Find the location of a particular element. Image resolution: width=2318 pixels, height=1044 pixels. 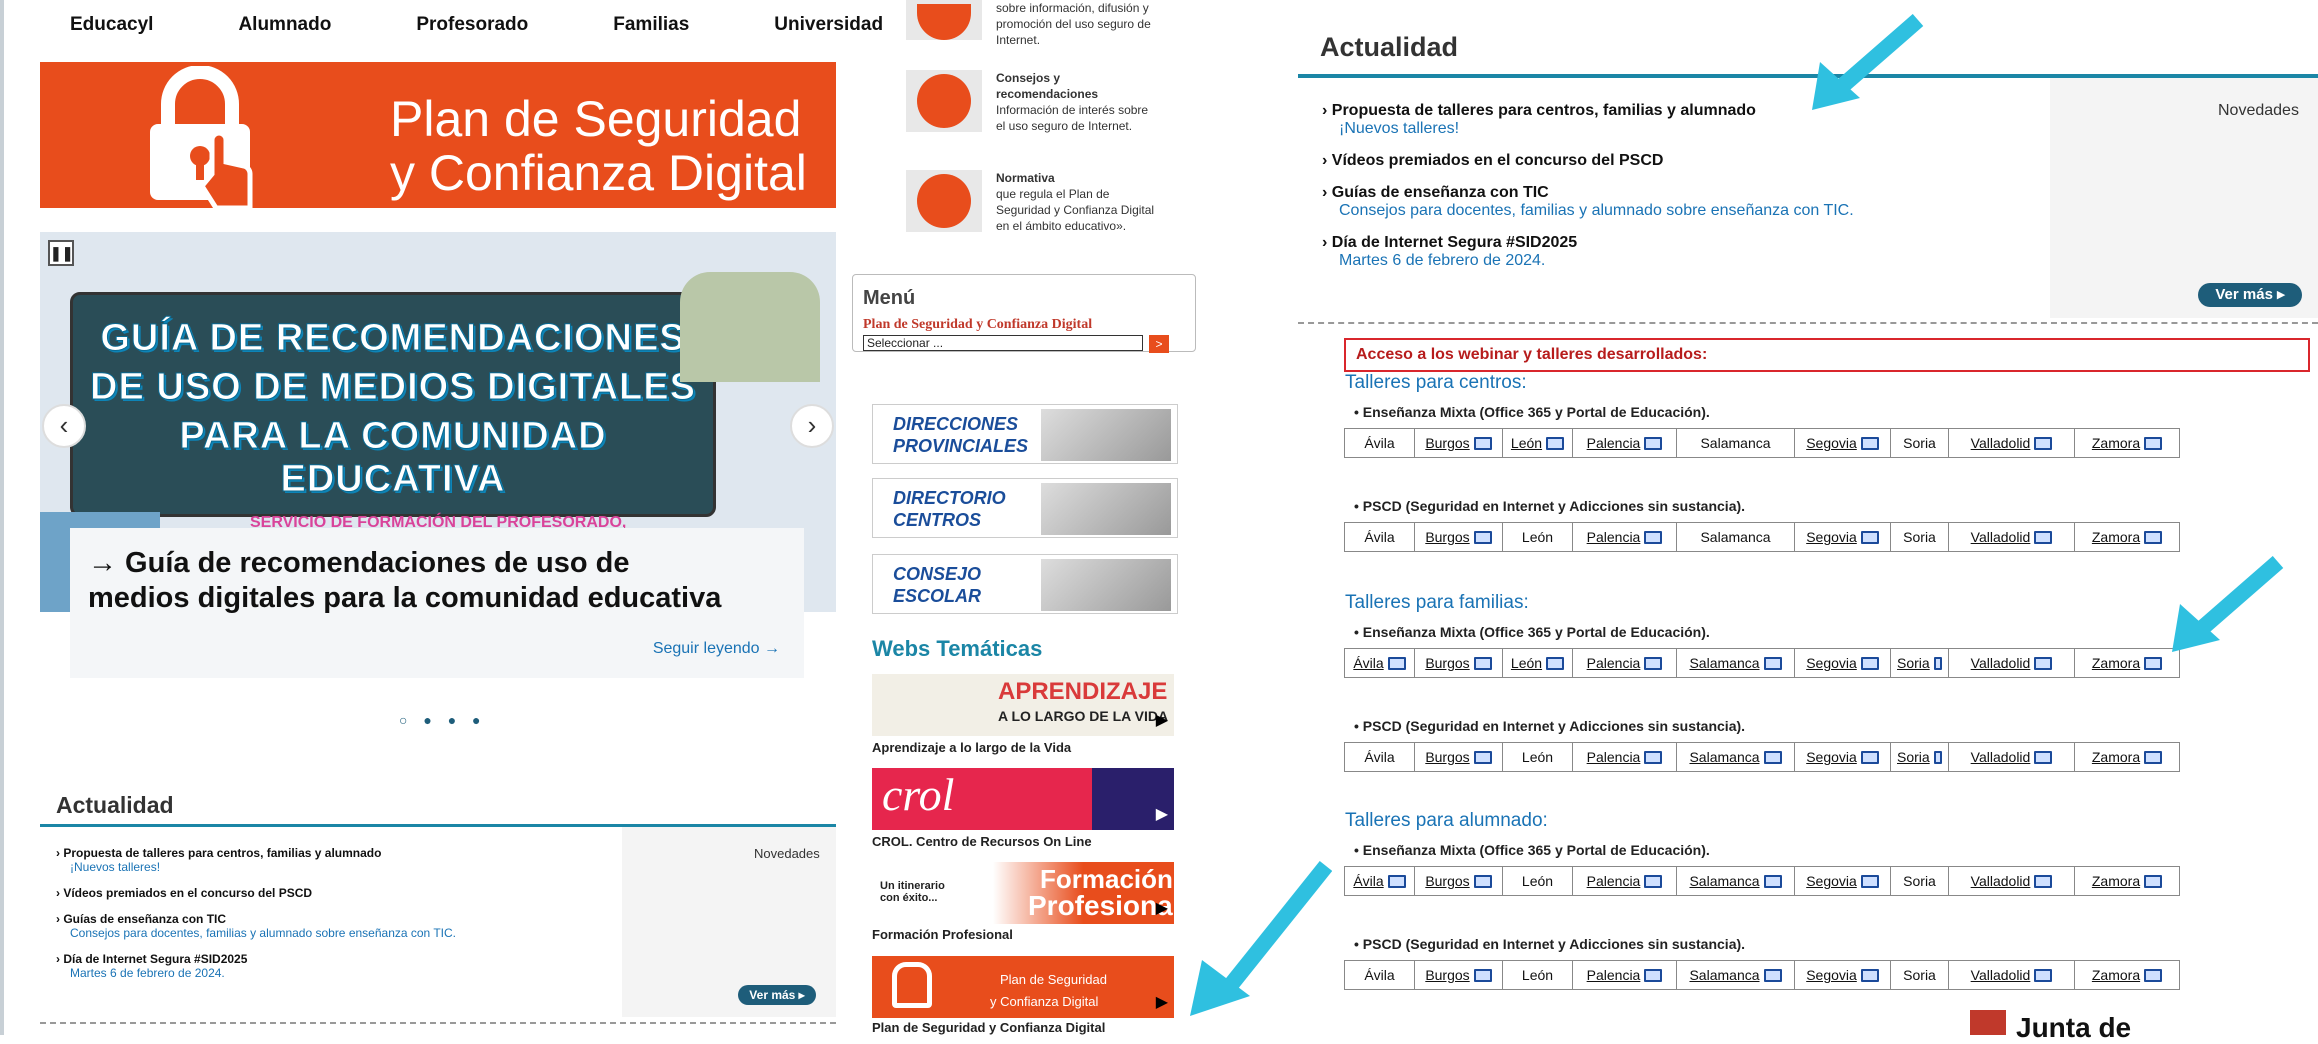

board-line1: GUÍA DE RECOMENDACIONES is located at coordinates (393, 338).